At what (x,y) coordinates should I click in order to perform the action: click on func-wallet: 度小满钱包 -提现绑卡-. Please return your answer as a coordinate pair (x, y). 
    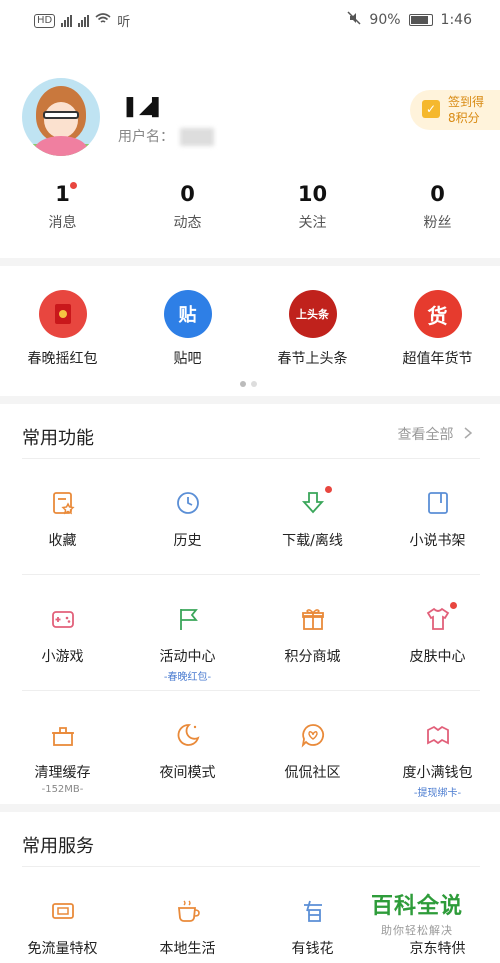
    Looking at the image, I should click on (437, 760).